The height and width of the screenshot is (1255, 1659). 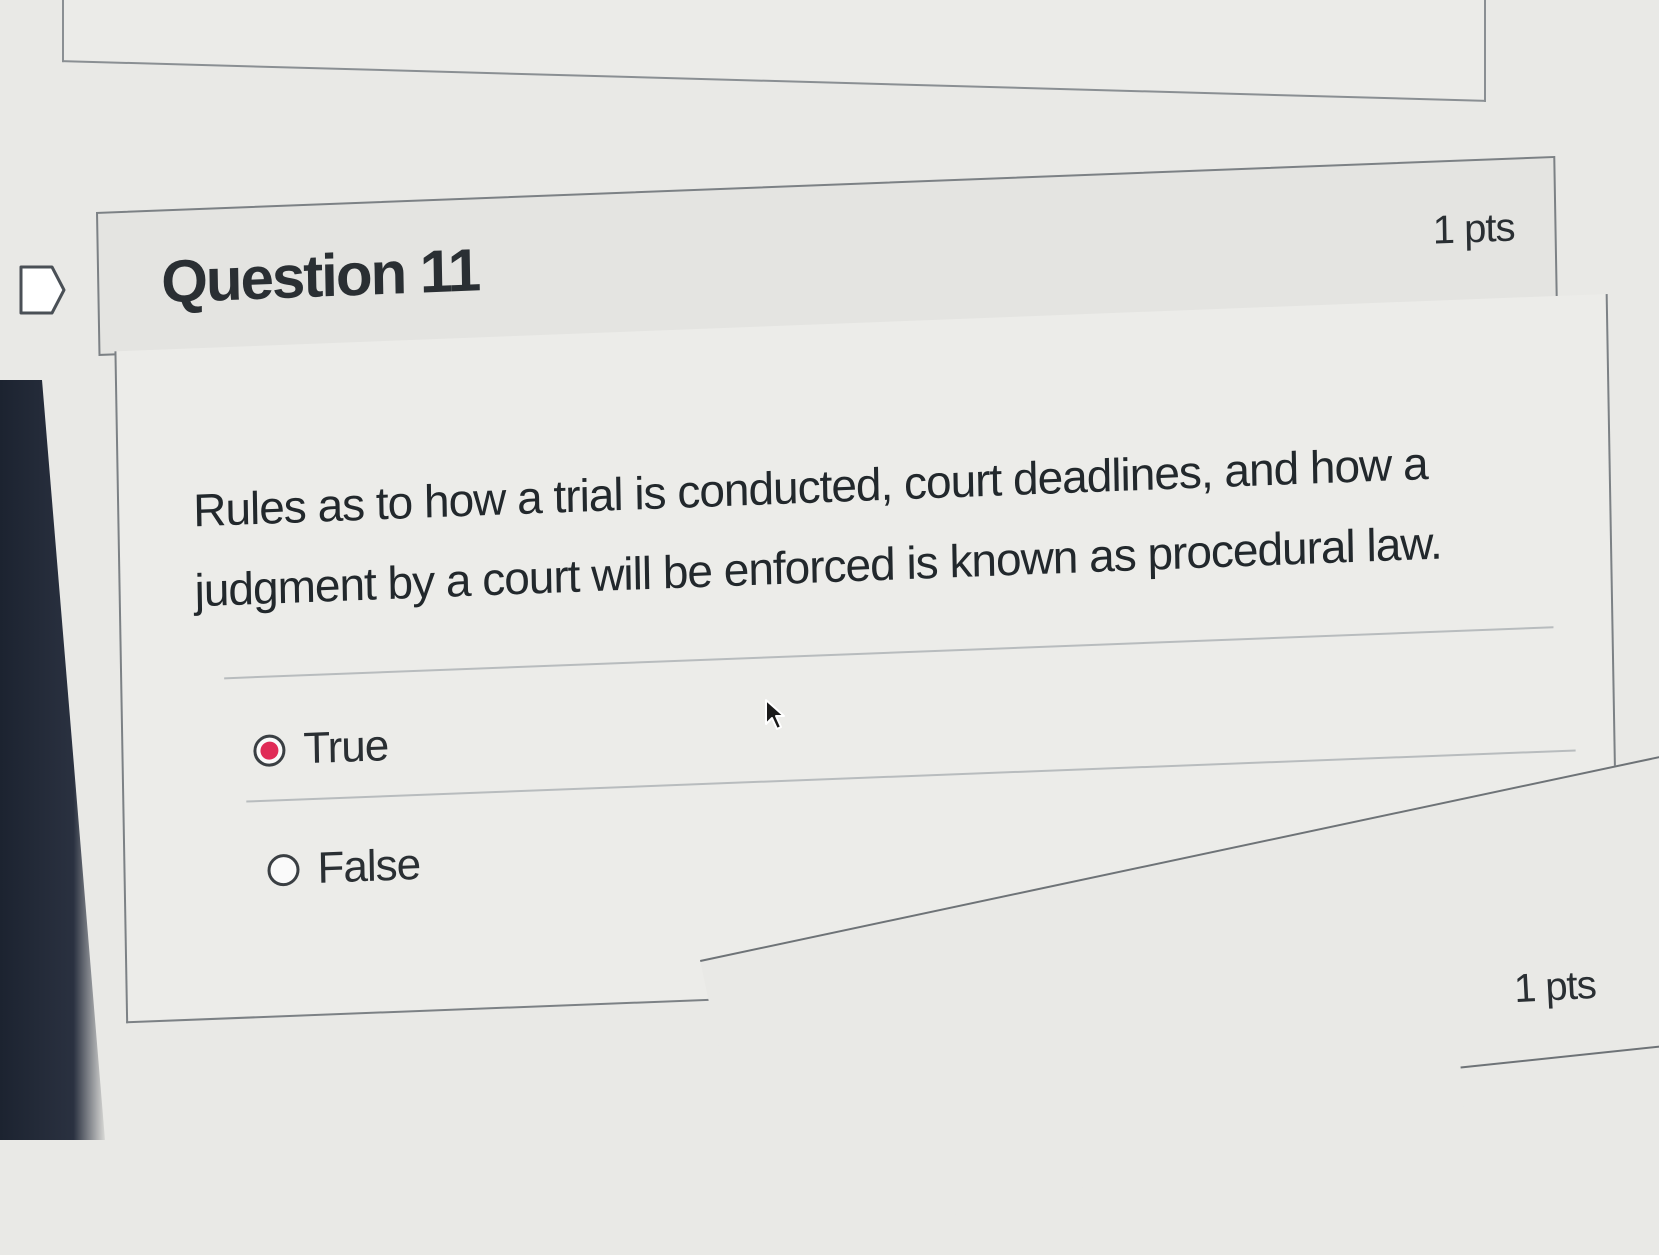 What do you see at coordinates (774, 51) in the screenshot?
I see `previous-question-card` at bounding box center [774, 51].